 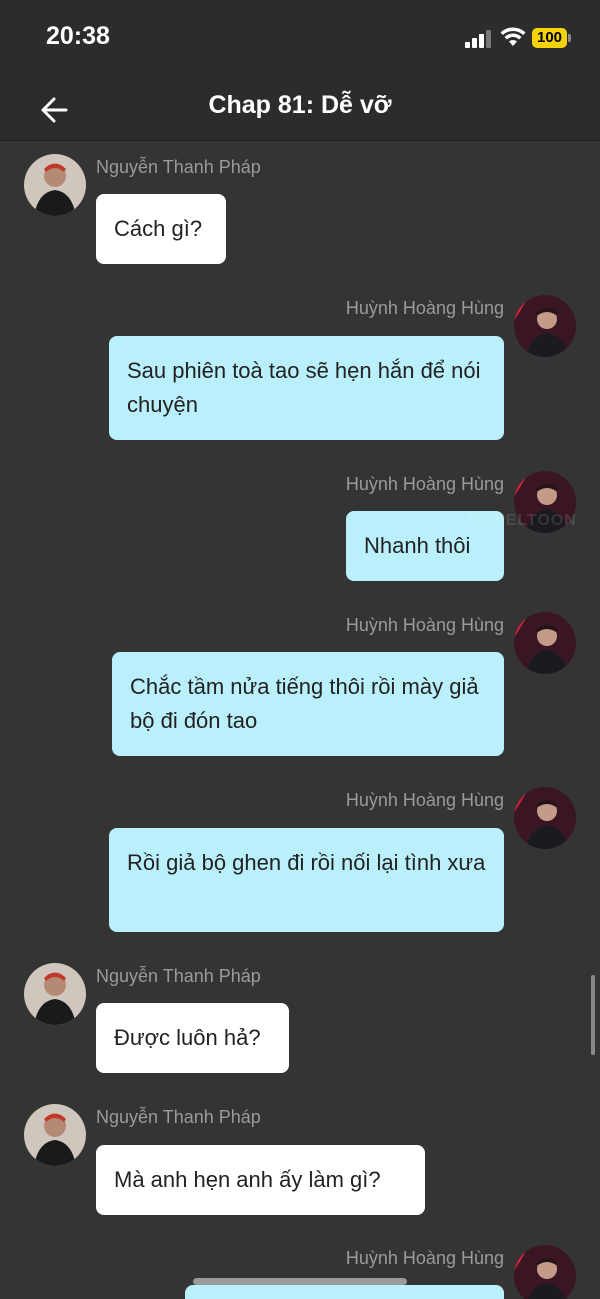 What do you see at coordinates (300, 105) in the screenshot?
I see `chapter-title: Chap 81: Dễ vỡ` at bounding box center [300, 105].